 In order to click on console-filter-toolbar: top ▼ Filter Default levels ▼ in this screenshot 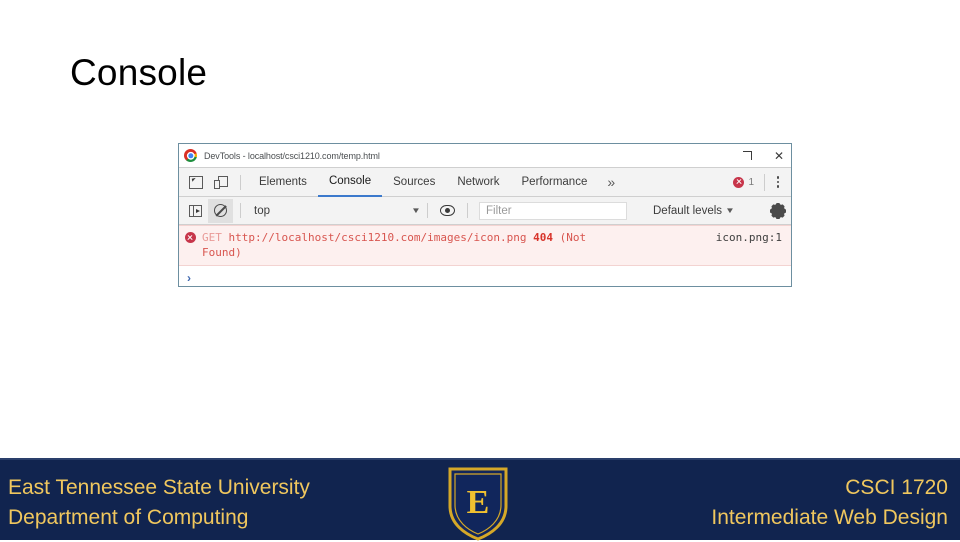, I will do `click(485, 211)`.